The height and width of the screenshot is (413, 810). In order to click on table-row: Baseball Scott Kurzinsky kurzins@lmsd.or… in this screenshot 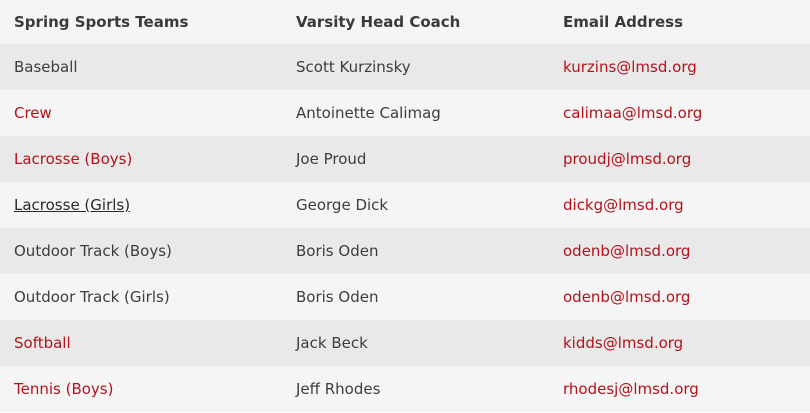, I will do `click(405, 67)`.